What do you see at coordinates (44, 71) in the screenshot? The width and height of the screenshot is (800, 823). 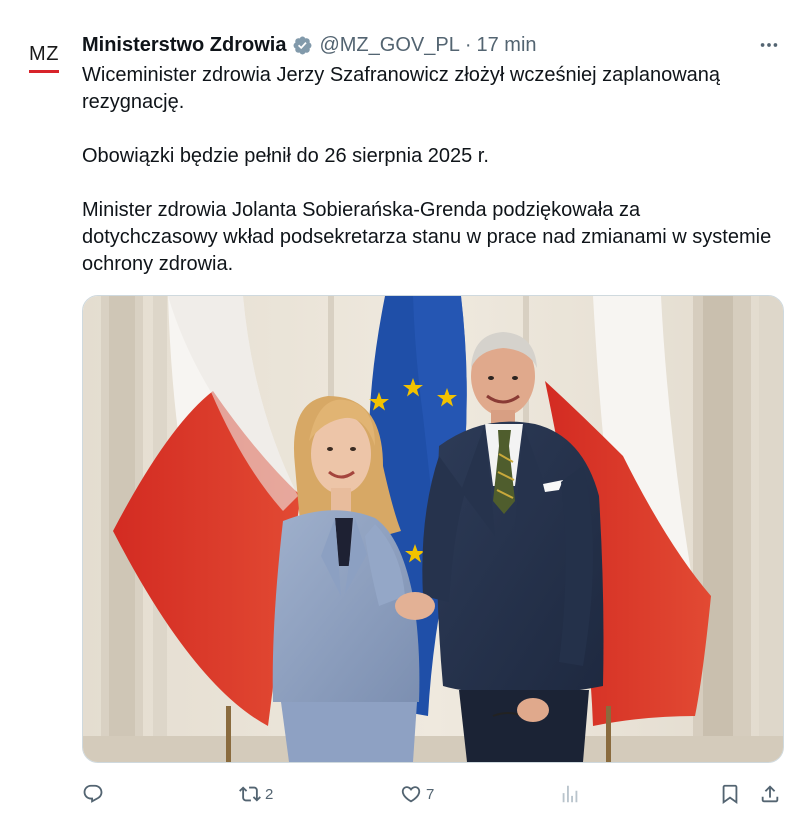 I see `avatar-logo-bar` at bounding box center [44, 71].